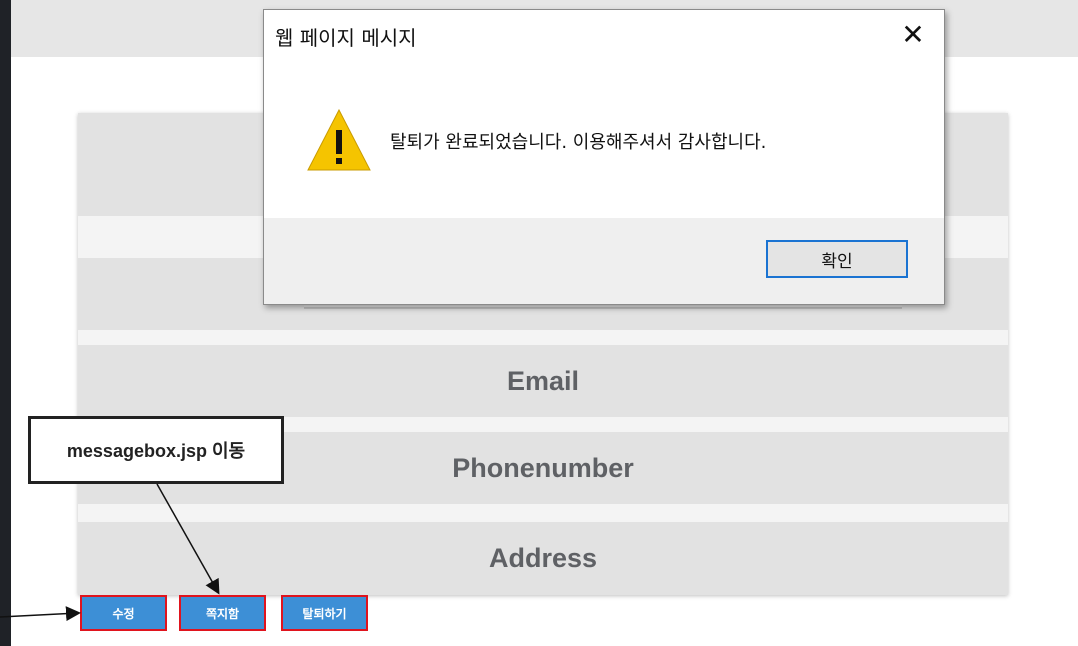 The height and width of the screenshot is (646, 1078). I want to click on ok-button-label: 확인, so click(837, 261).